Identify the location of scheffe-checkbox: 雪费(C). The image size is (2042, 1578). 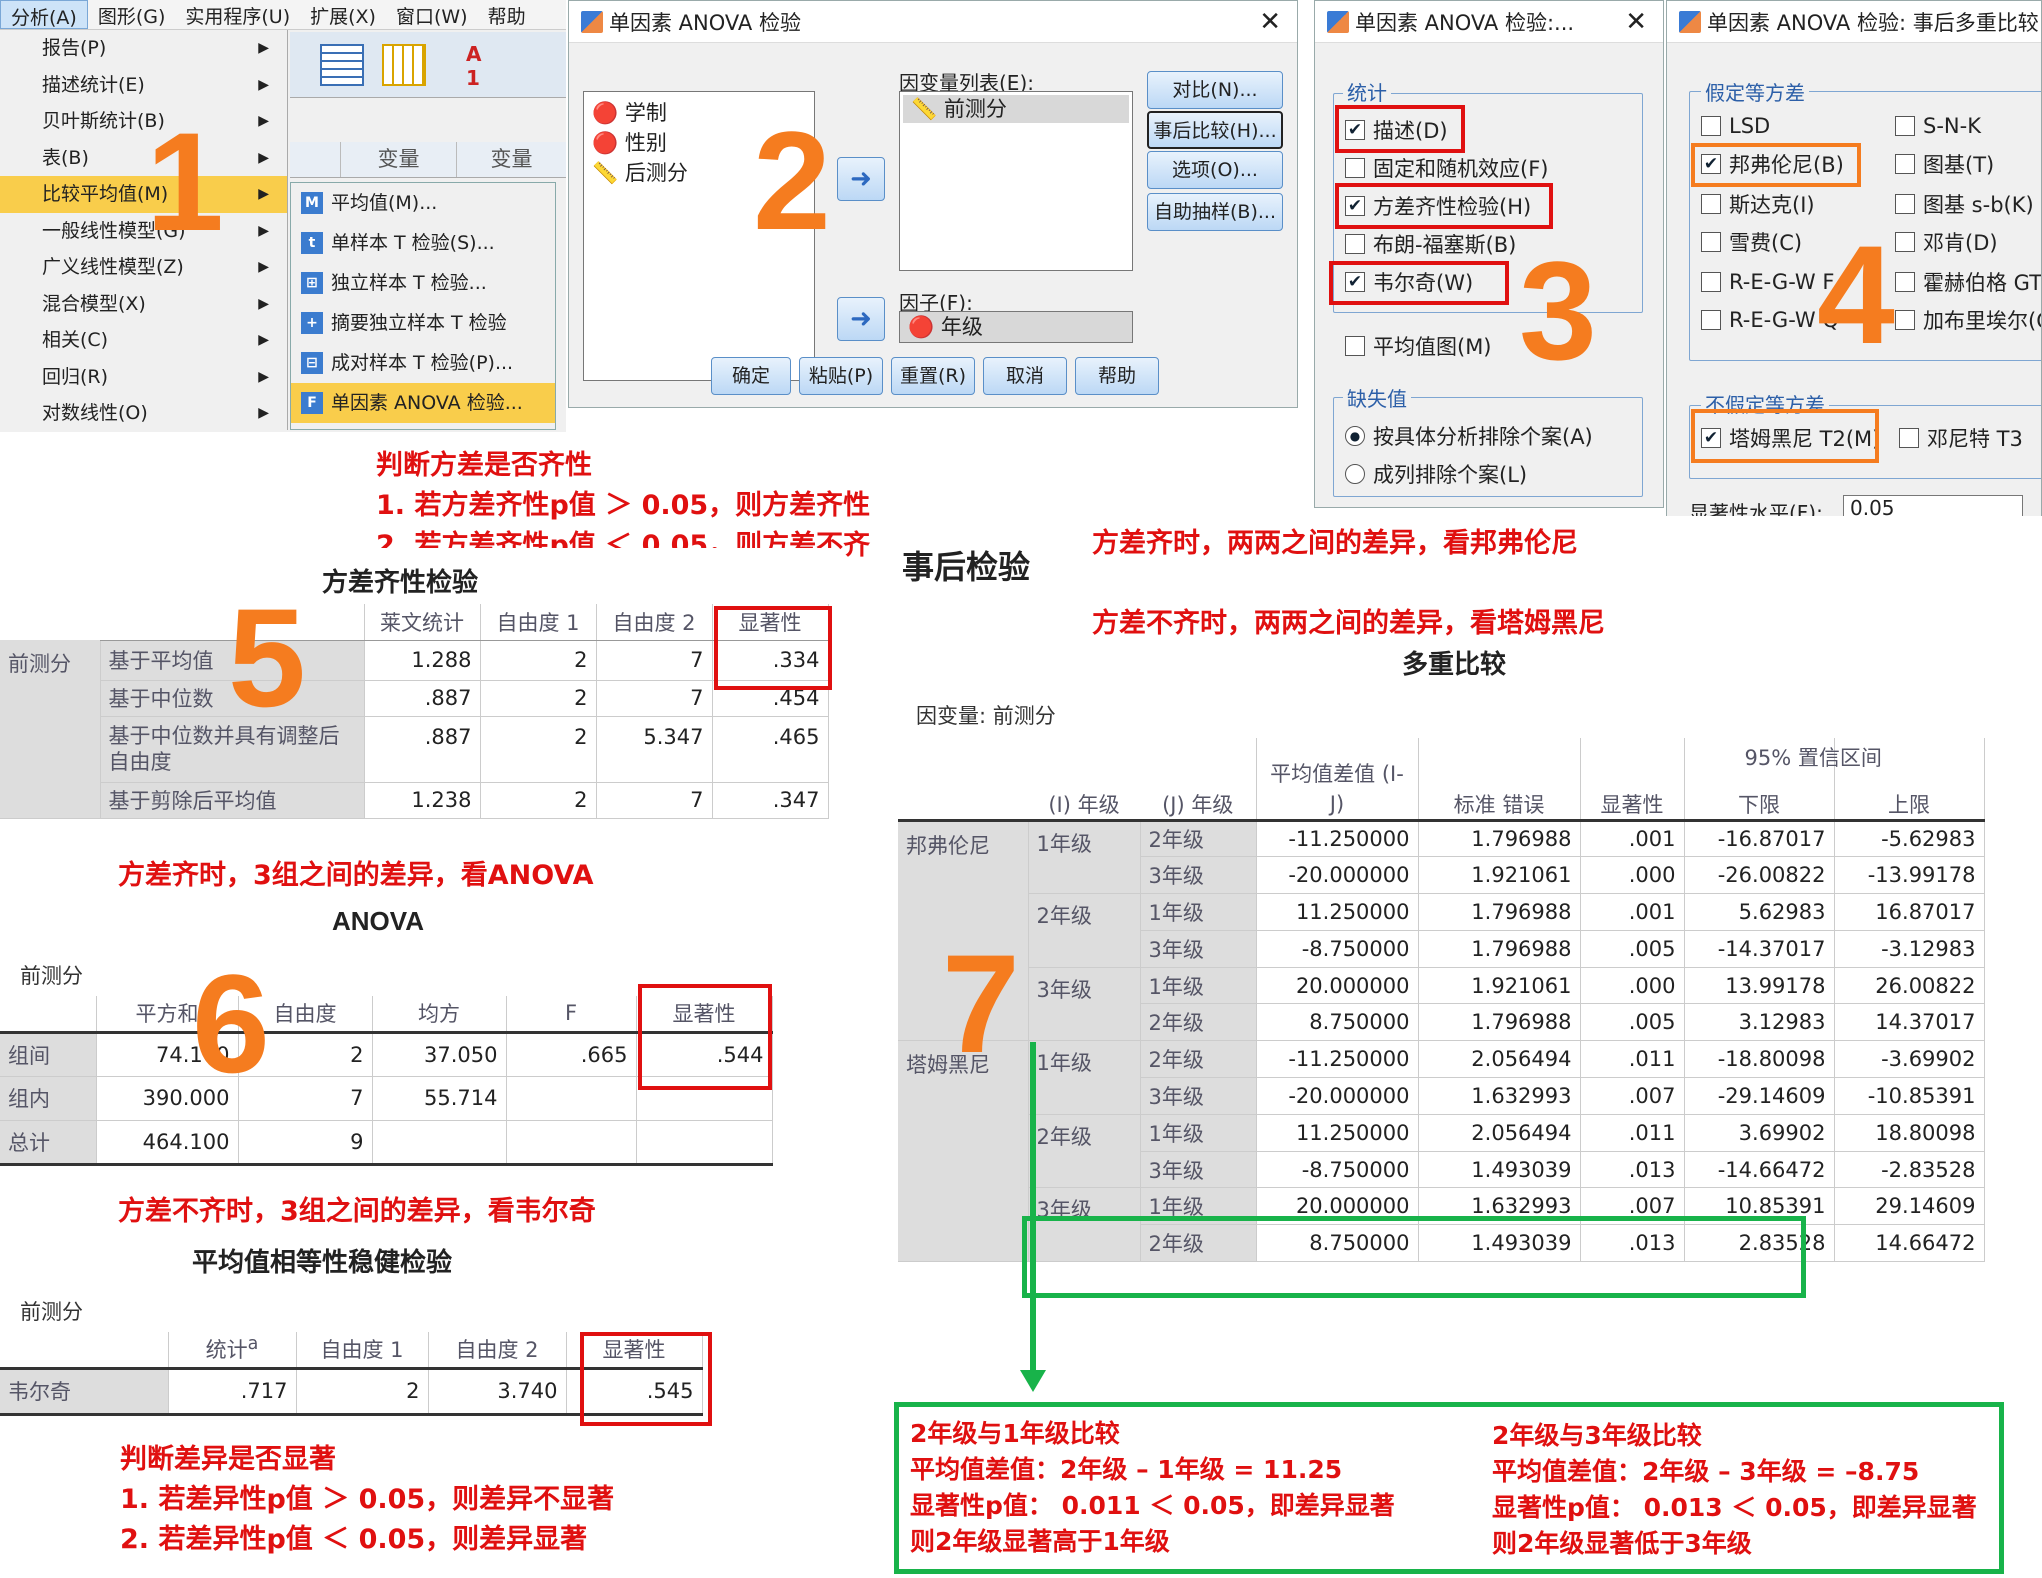
(1751, 242).